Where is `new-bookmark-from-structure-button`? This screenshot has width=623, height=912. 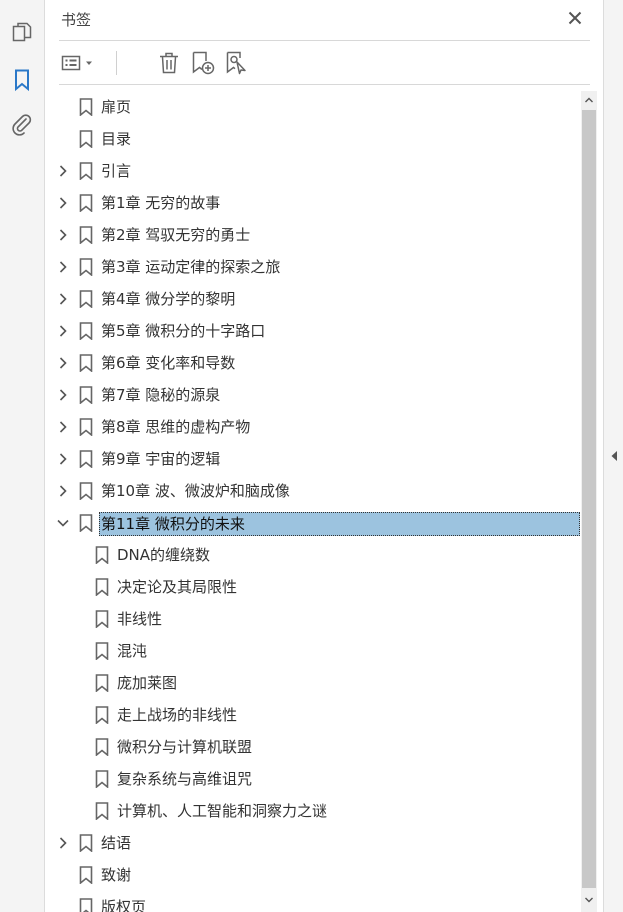
new-bookmark-from-structure-button is located at coordinates (237, 63).